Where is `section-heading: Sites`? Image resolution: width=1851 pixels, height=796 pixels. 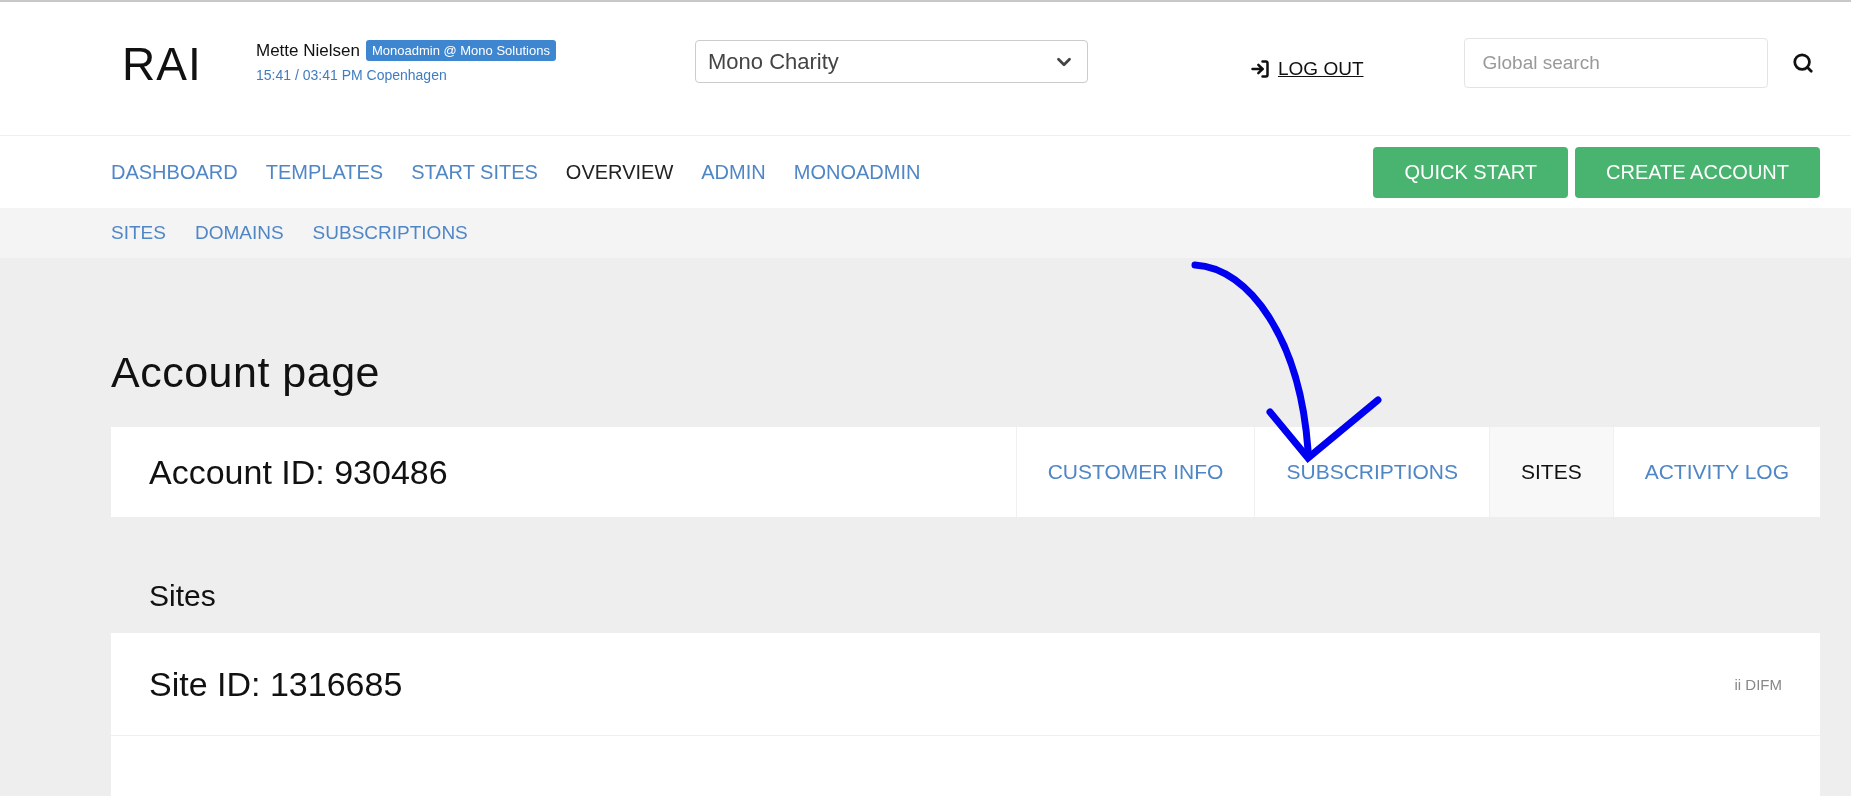
section-heading: Sites is located at coordinates (182, 596).